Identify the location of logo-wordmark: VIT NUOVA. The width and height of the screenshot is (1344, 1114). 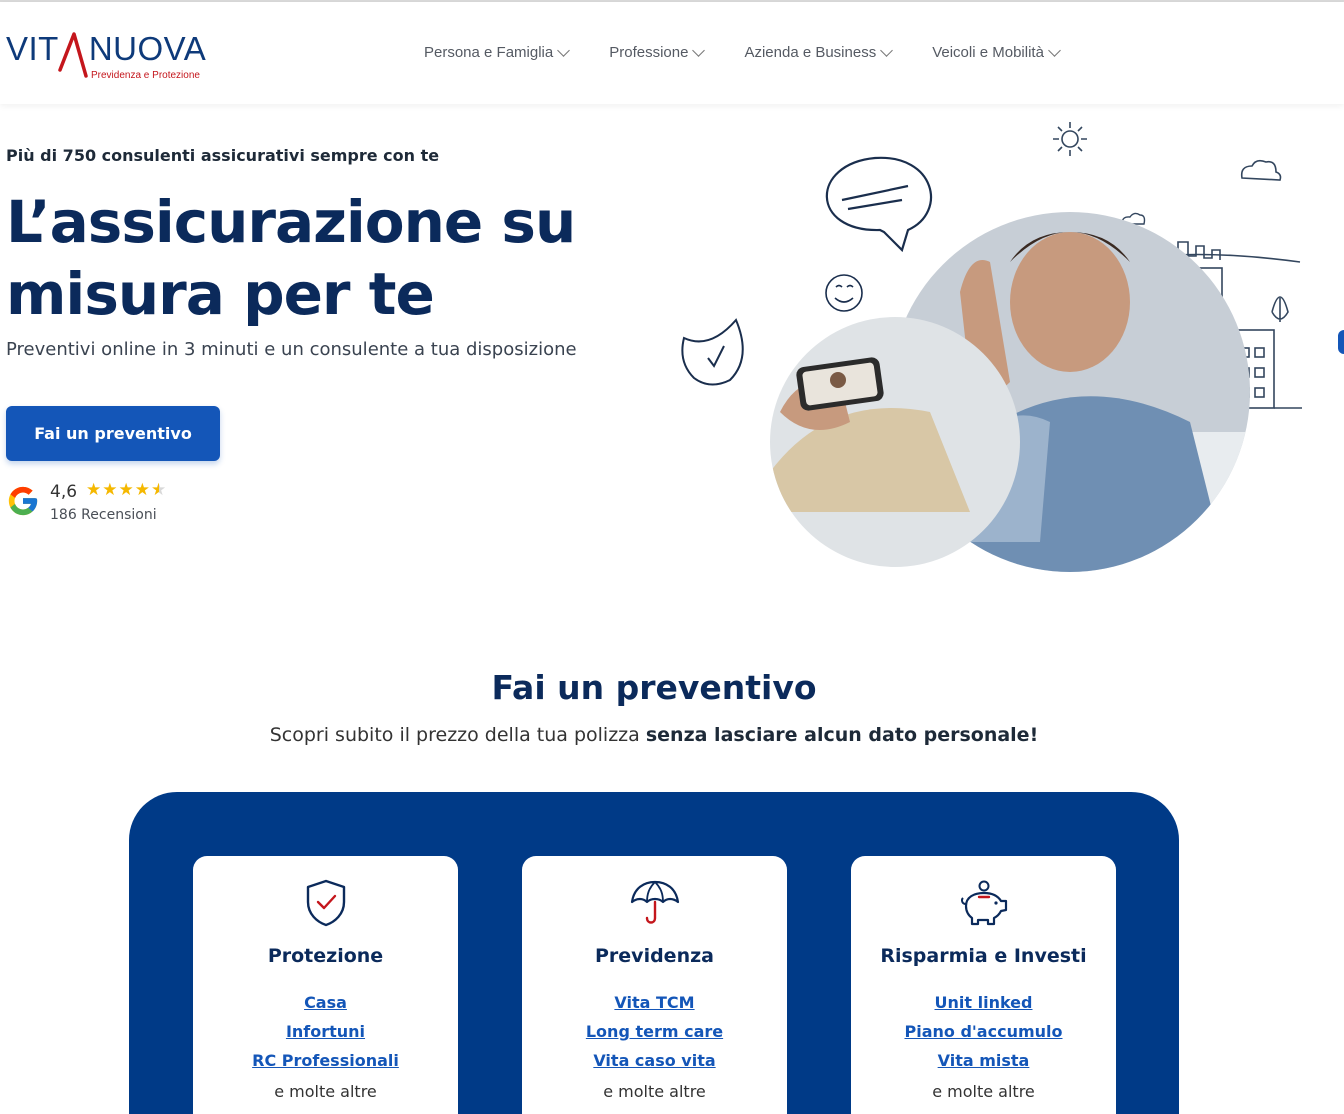
(106, 48).